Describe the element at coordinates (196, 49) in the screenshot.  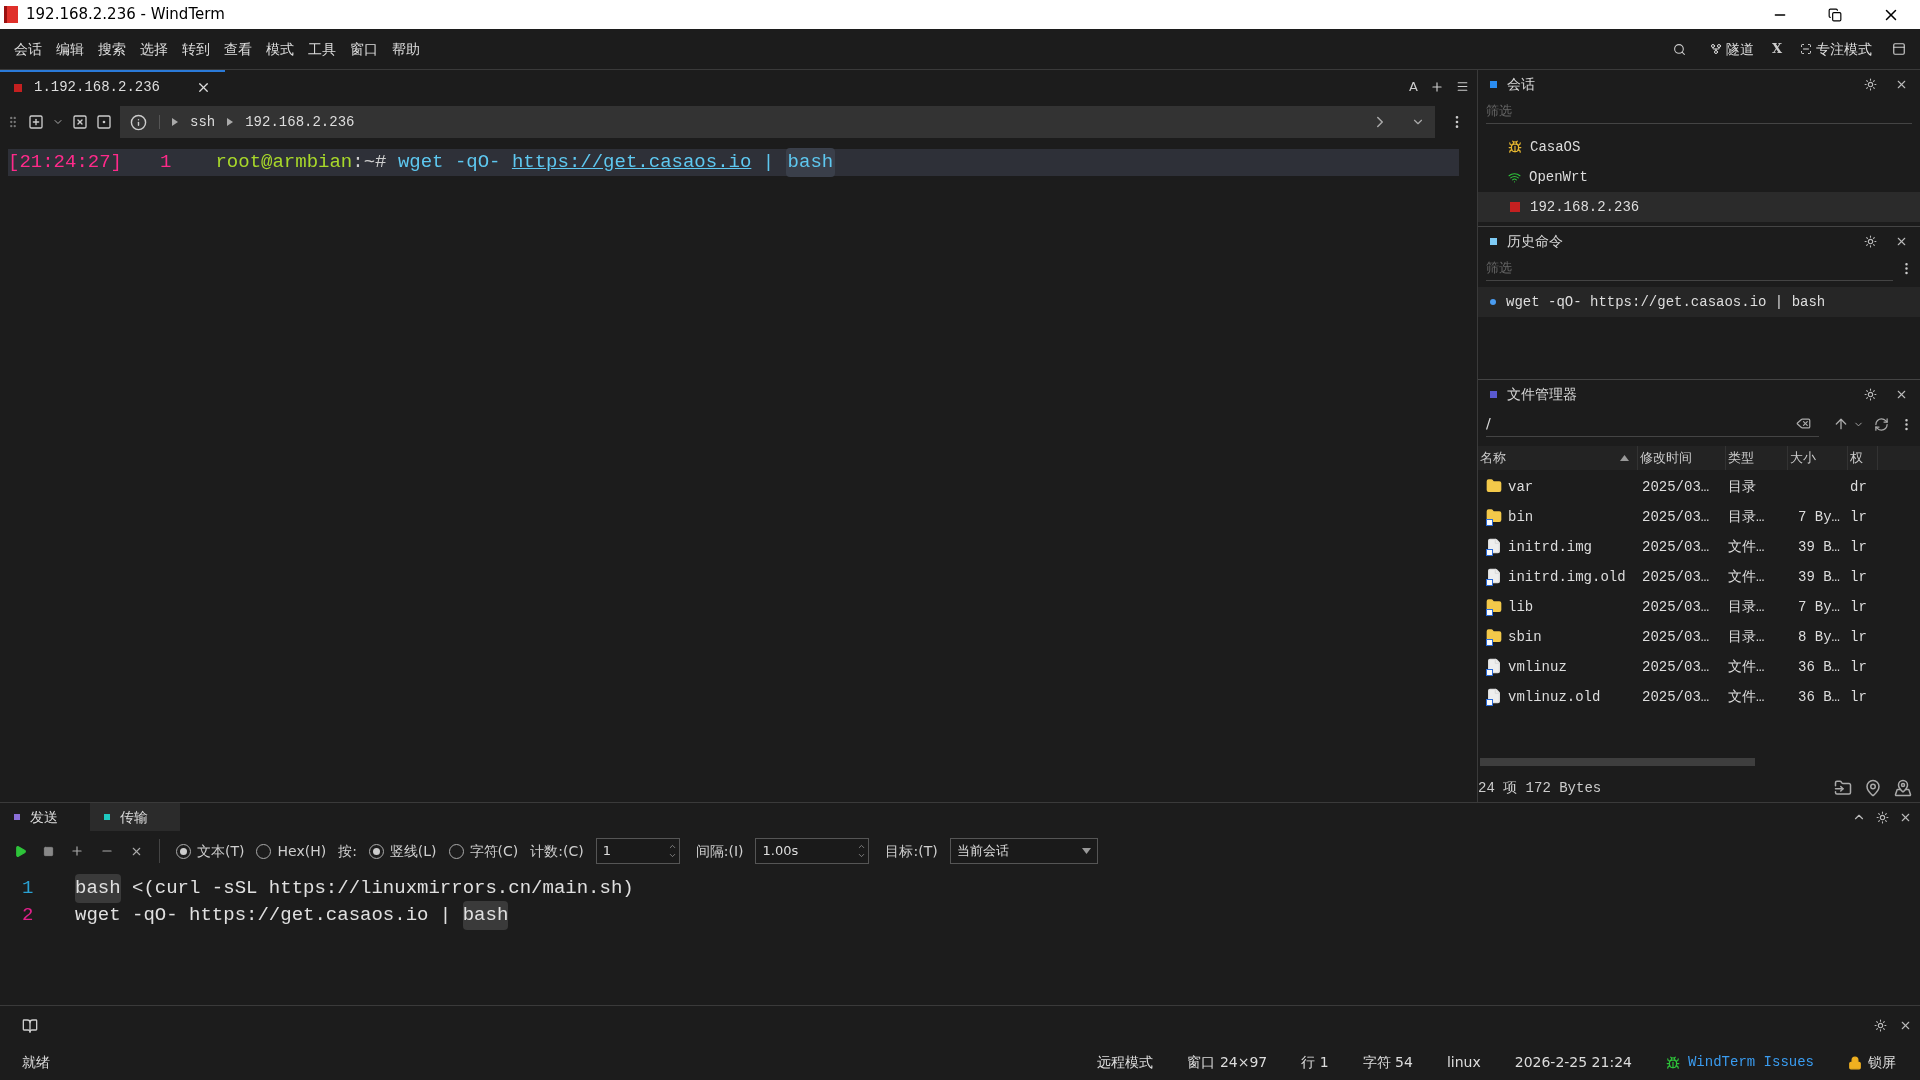
I see `menu-item: 转到` at that location.